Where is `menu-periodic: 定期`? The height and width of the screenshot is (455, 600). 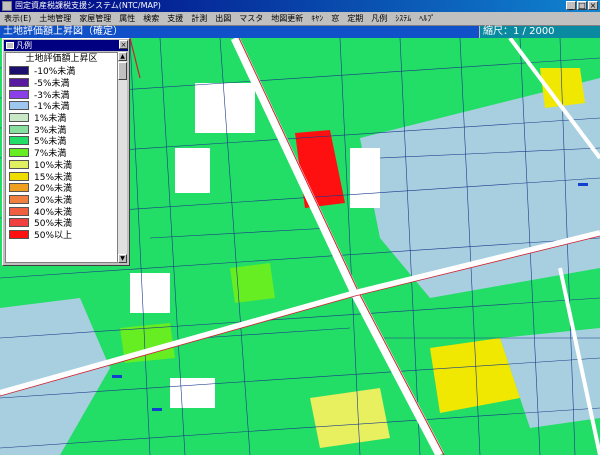 menu-periodic: 定期 is located at coordinates (355, 19).